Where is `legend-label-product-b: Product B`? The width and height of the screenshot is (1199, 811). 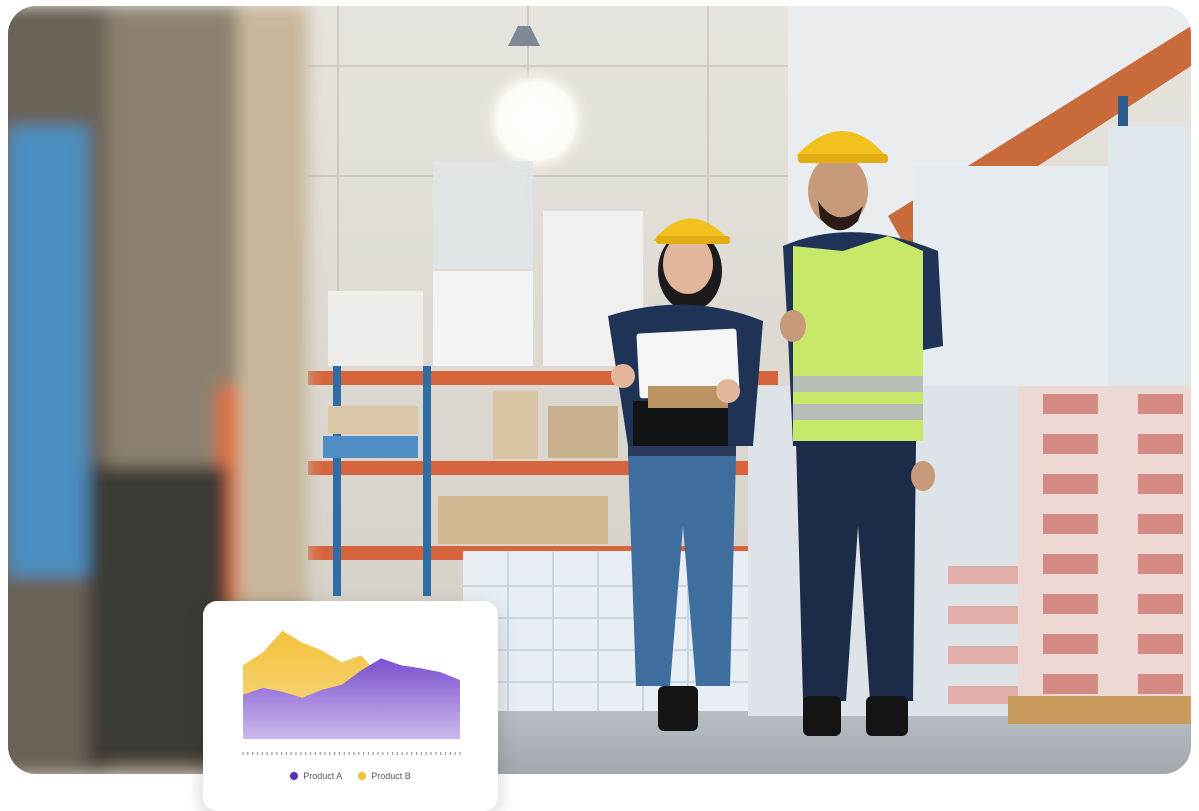
legend-label-product-b: Product B is located at coordinates (391, 776).